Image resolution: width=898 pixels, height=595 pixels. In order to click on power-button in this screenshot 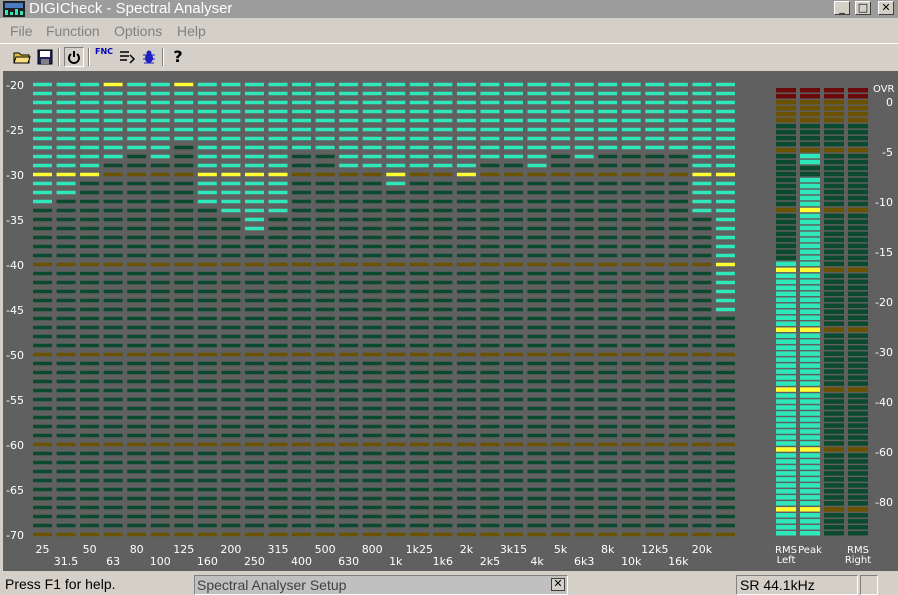, I will do `click(74, 57)`.